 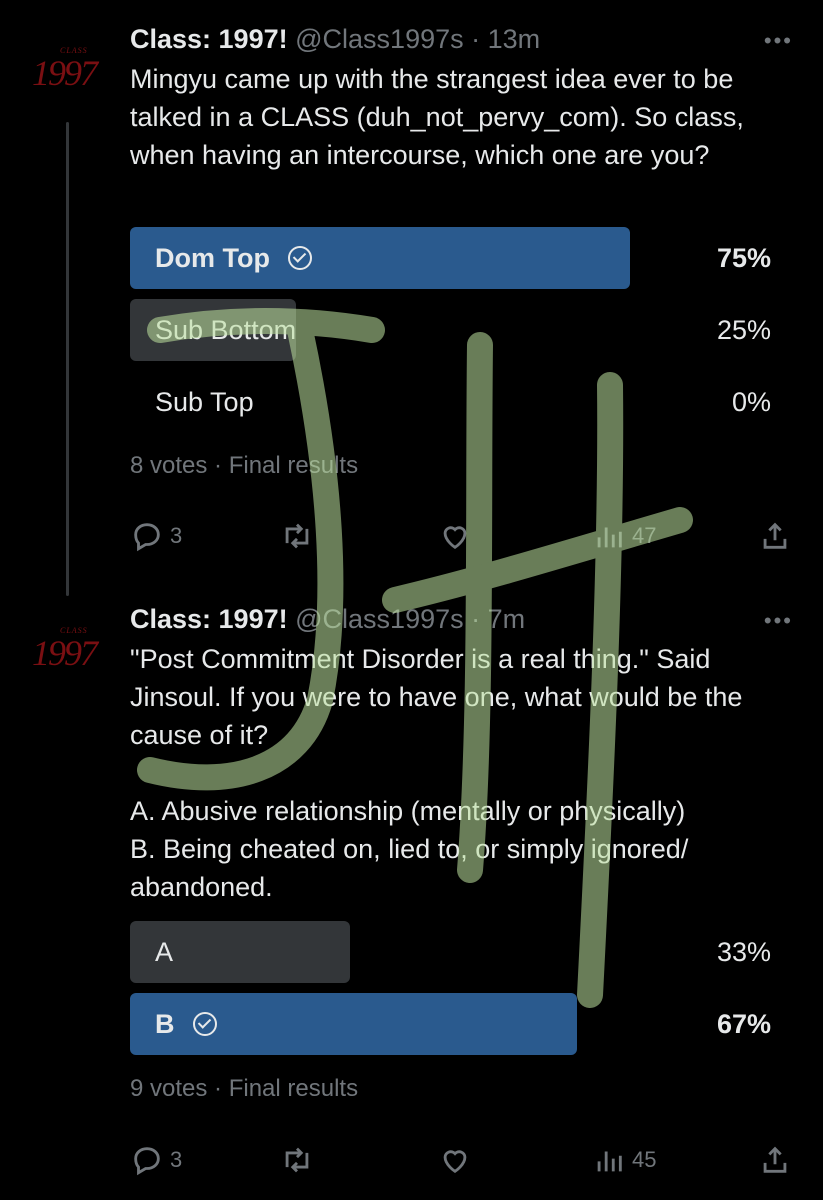 What do you see at coordinates (226, 330) in the screenshot?
I see `poll-option: Sub Bottom` at bounding box center [226, 330].